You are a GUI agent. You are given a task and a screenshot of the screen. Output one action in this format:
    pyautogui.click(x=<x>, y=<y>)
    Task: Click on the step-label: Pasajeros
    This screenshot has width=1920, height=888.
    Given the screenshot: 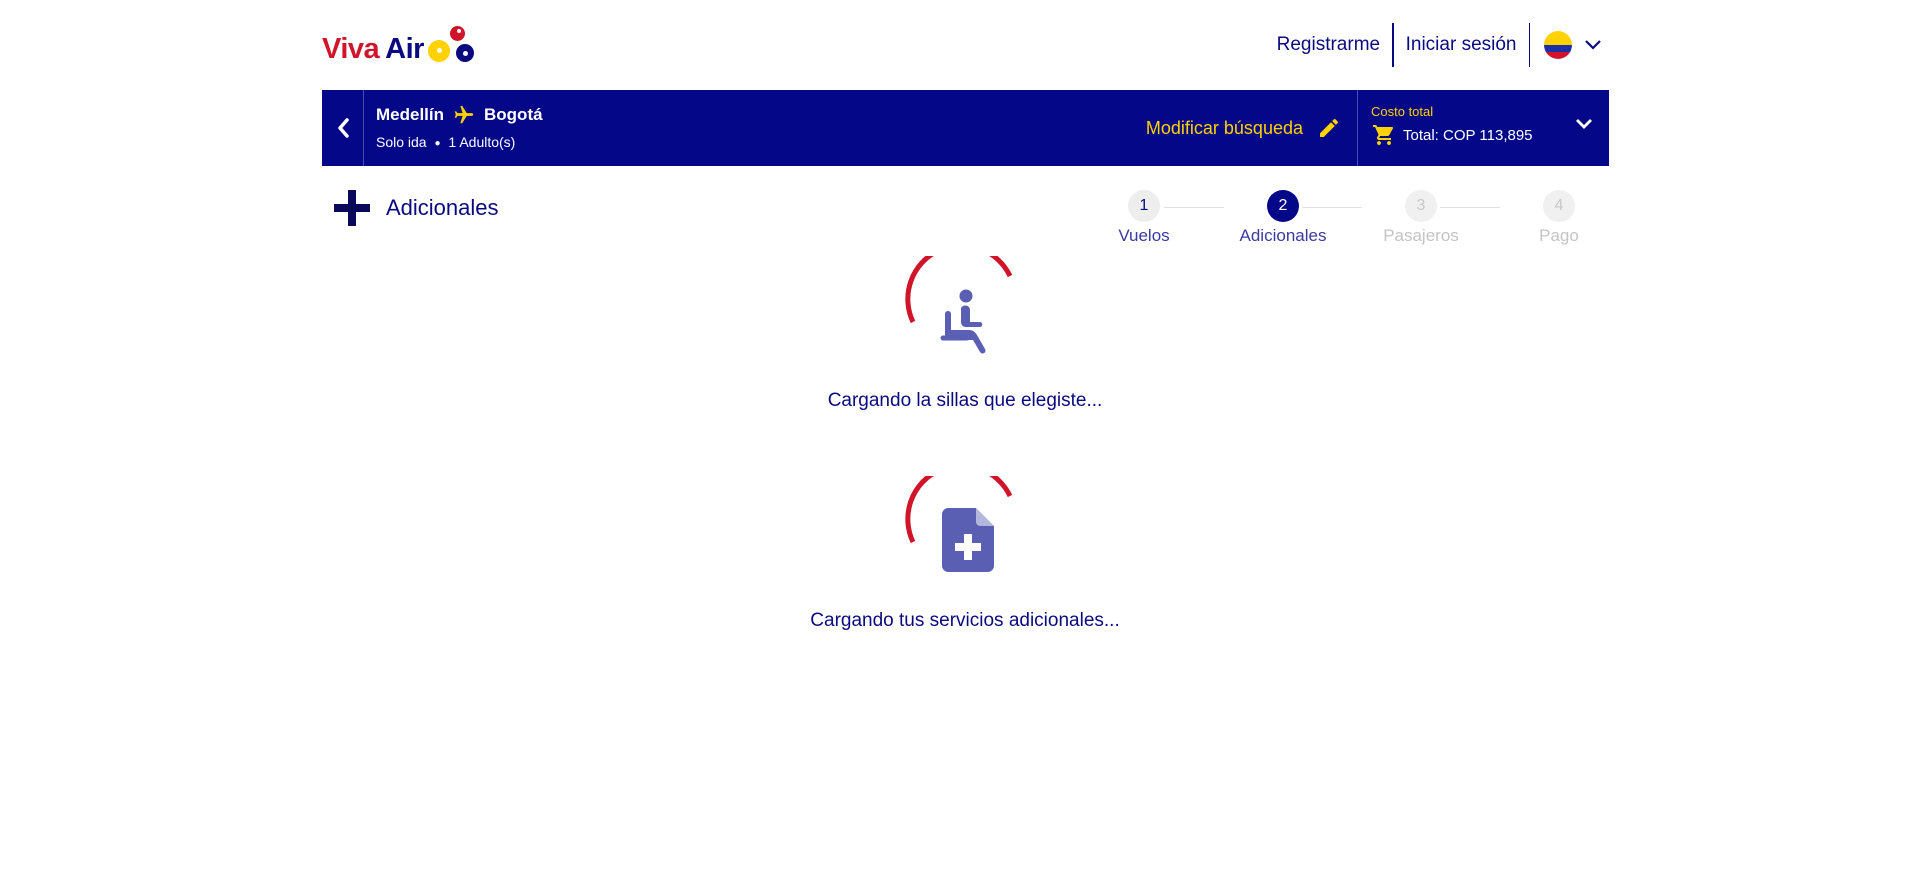 What is the action you would take?
    pyautogui.click(x=1421, y=235)
    